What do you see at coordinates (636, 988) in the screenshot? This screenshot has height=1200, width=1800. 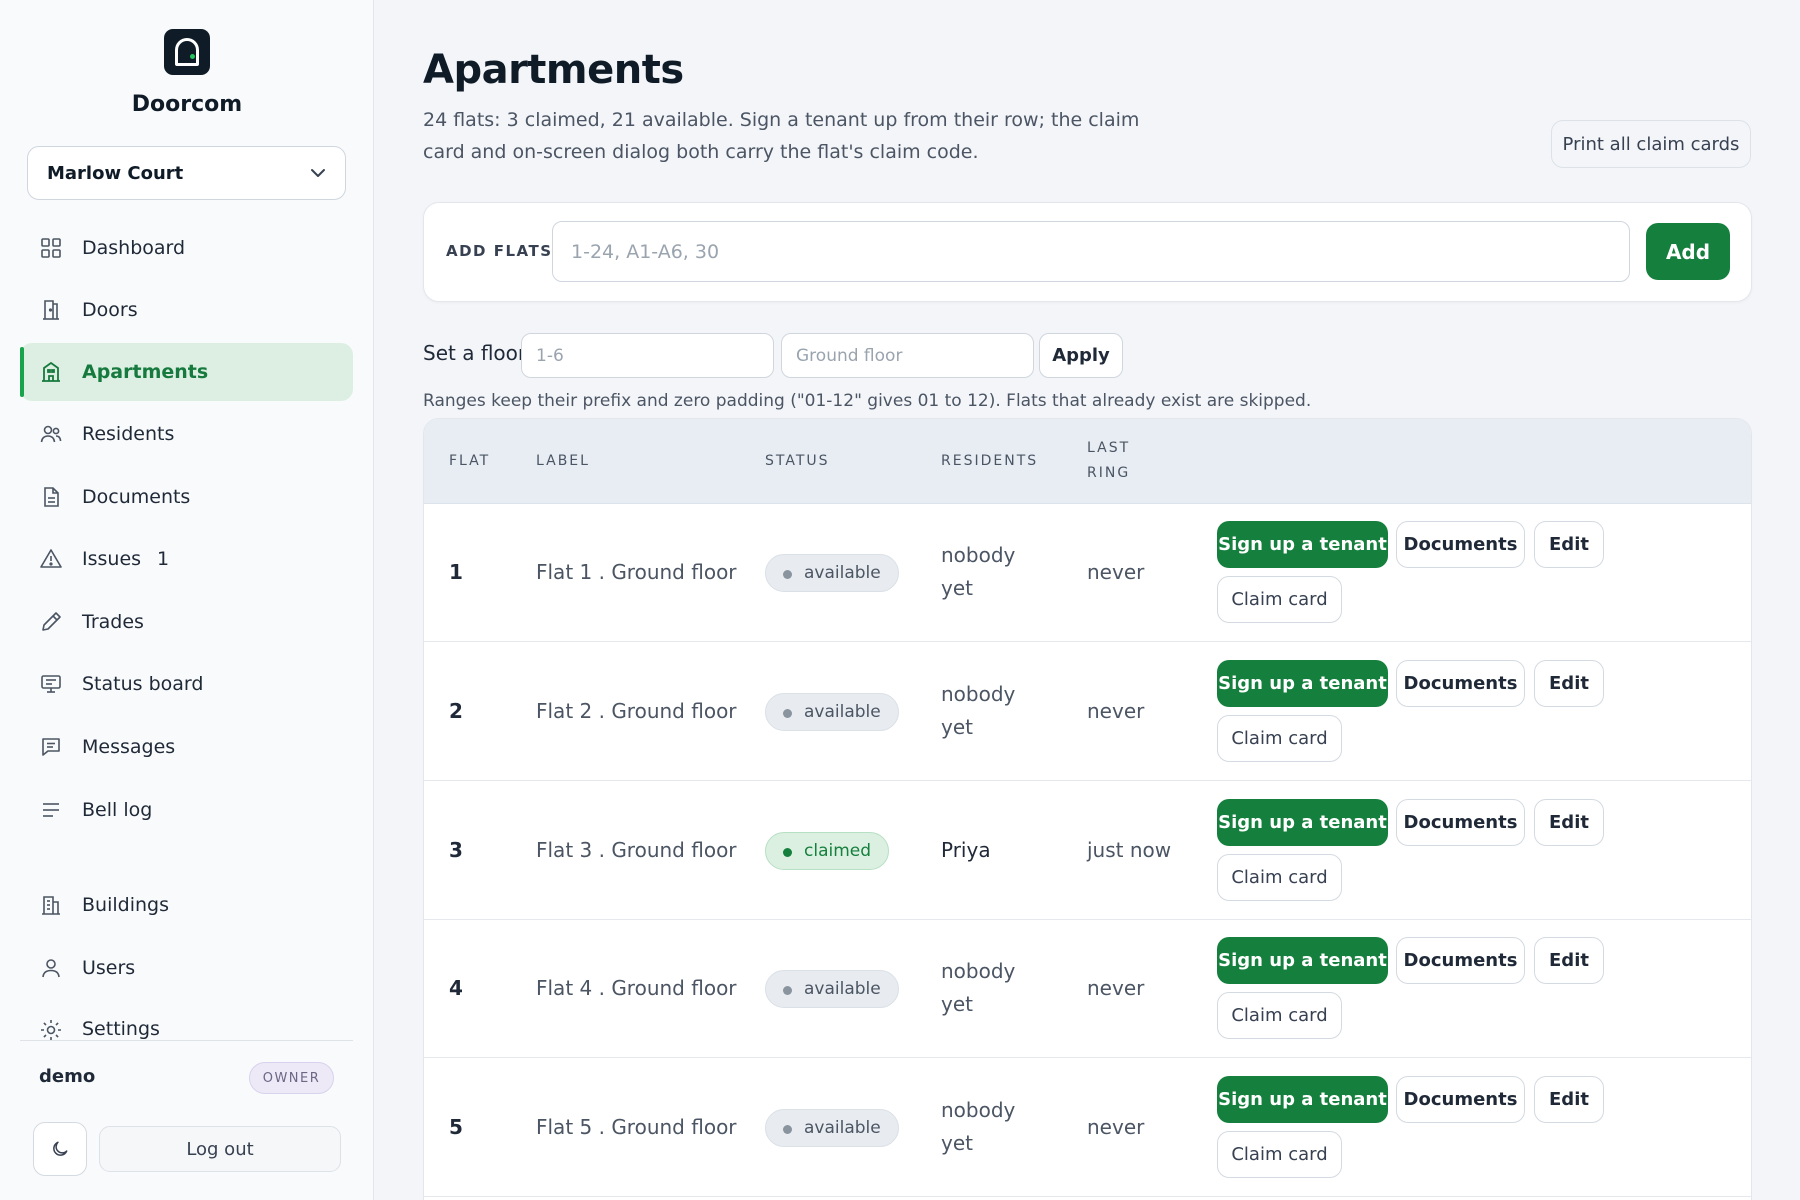 I see `flat-label: Flat 4 . Ground floor` at bounding box center [636, 988].